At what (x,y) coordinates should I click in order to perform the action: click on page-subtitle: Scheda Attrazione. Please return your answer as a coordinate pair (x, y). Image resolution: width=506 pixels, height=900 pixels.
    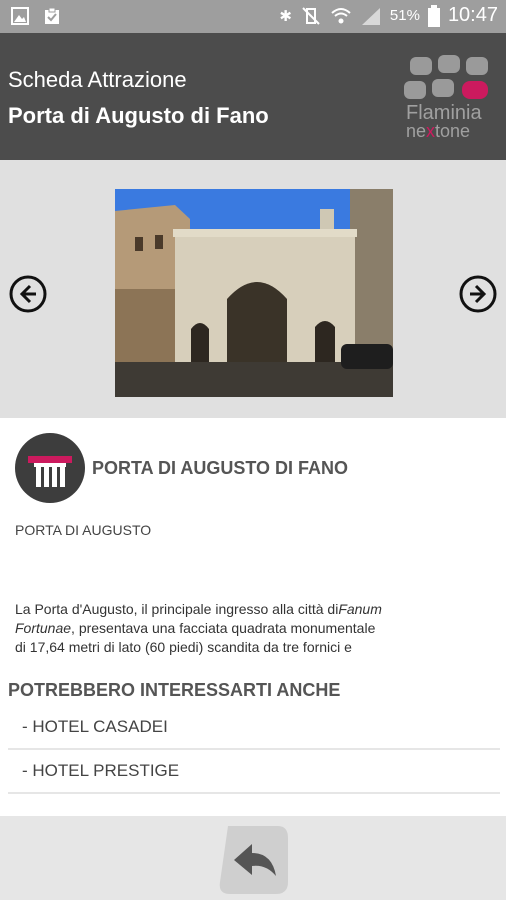
    Looking at the image, I should click on (97, 79).